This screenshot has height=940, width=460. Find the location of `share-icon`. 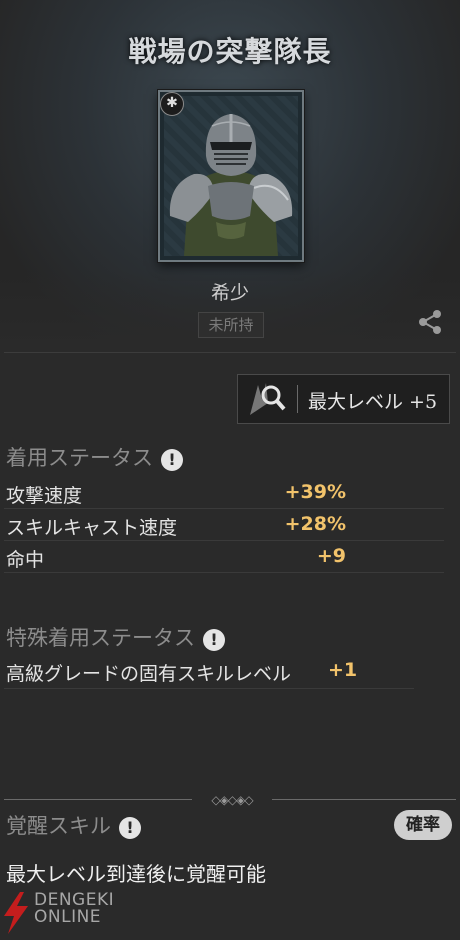

share-icon is located at coordinates (430, 322).